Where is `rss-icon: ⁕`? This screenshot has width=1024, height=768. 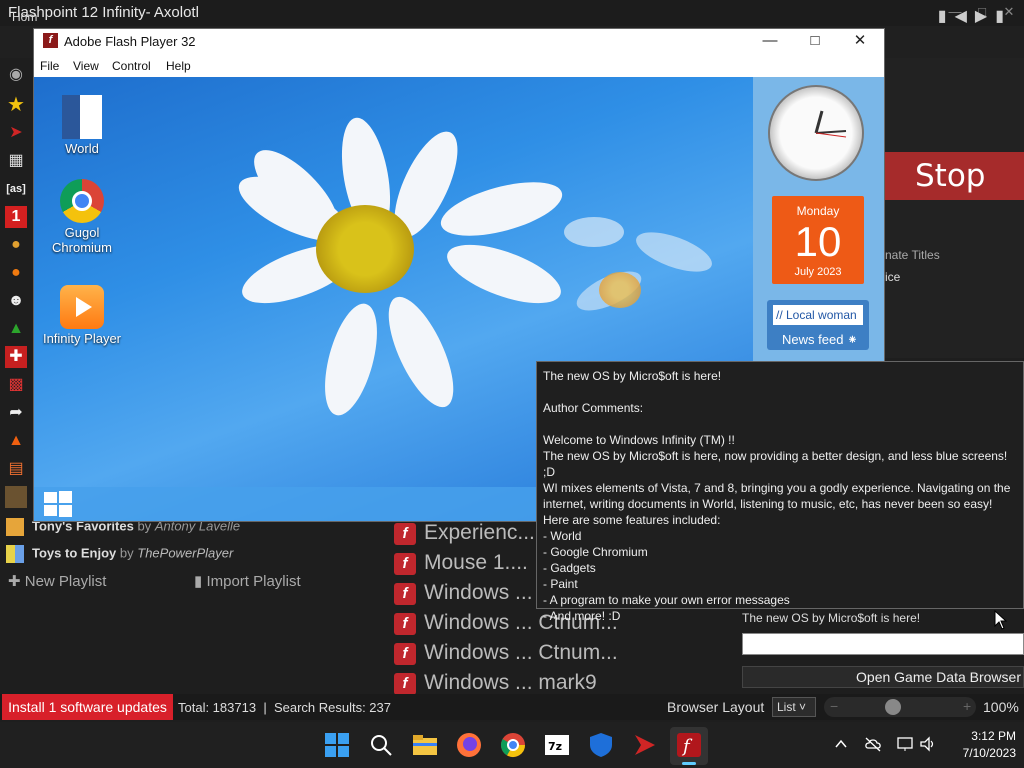
rss-icon: ⁕ is located at coordinates (852, 339).